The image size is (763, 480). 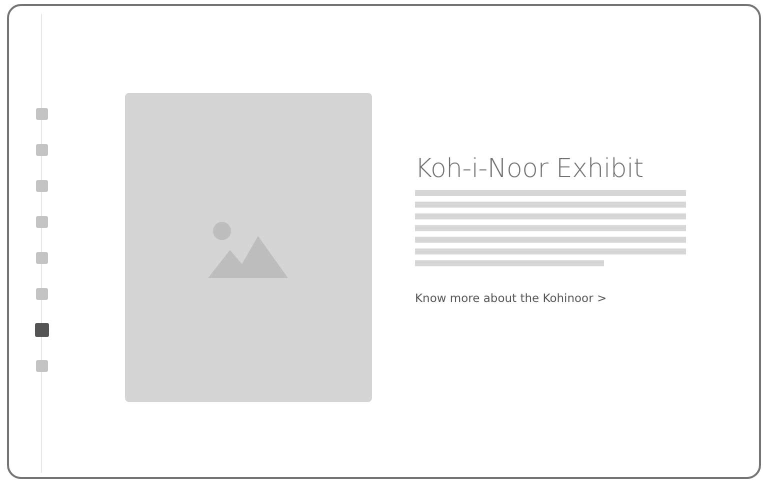 I want to click on know-more-link: Know more about the Kohinoor >, so click(x=511, y=298).